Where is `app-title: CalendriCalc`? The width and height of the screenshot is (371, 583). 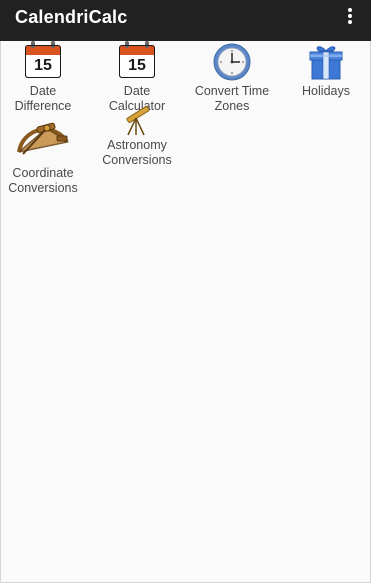 app-title: CalendriCalc is located at coordinates (71, 17).